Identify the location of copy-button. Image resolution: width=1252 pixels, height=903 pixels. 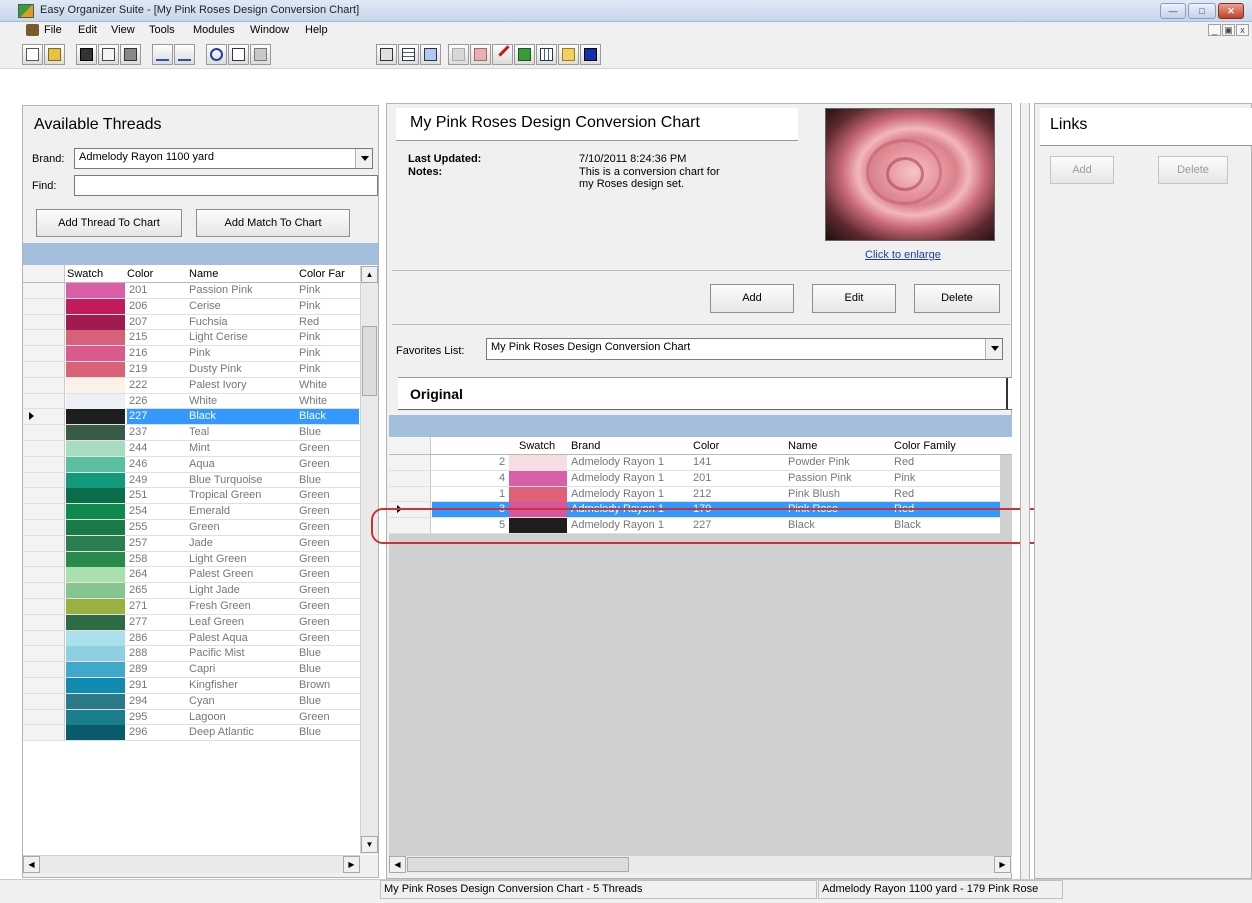
(238, 54).